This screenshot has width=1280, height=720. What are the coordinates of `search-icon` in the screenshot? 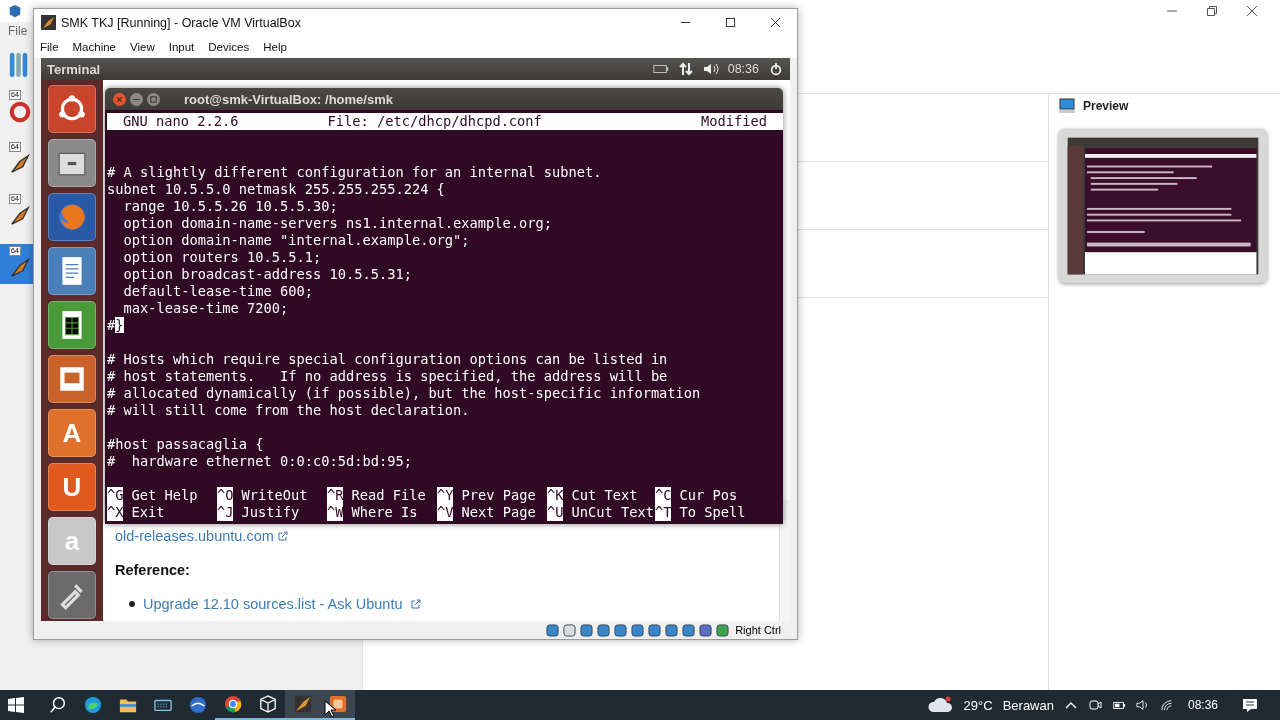 It's located at (57, 705).